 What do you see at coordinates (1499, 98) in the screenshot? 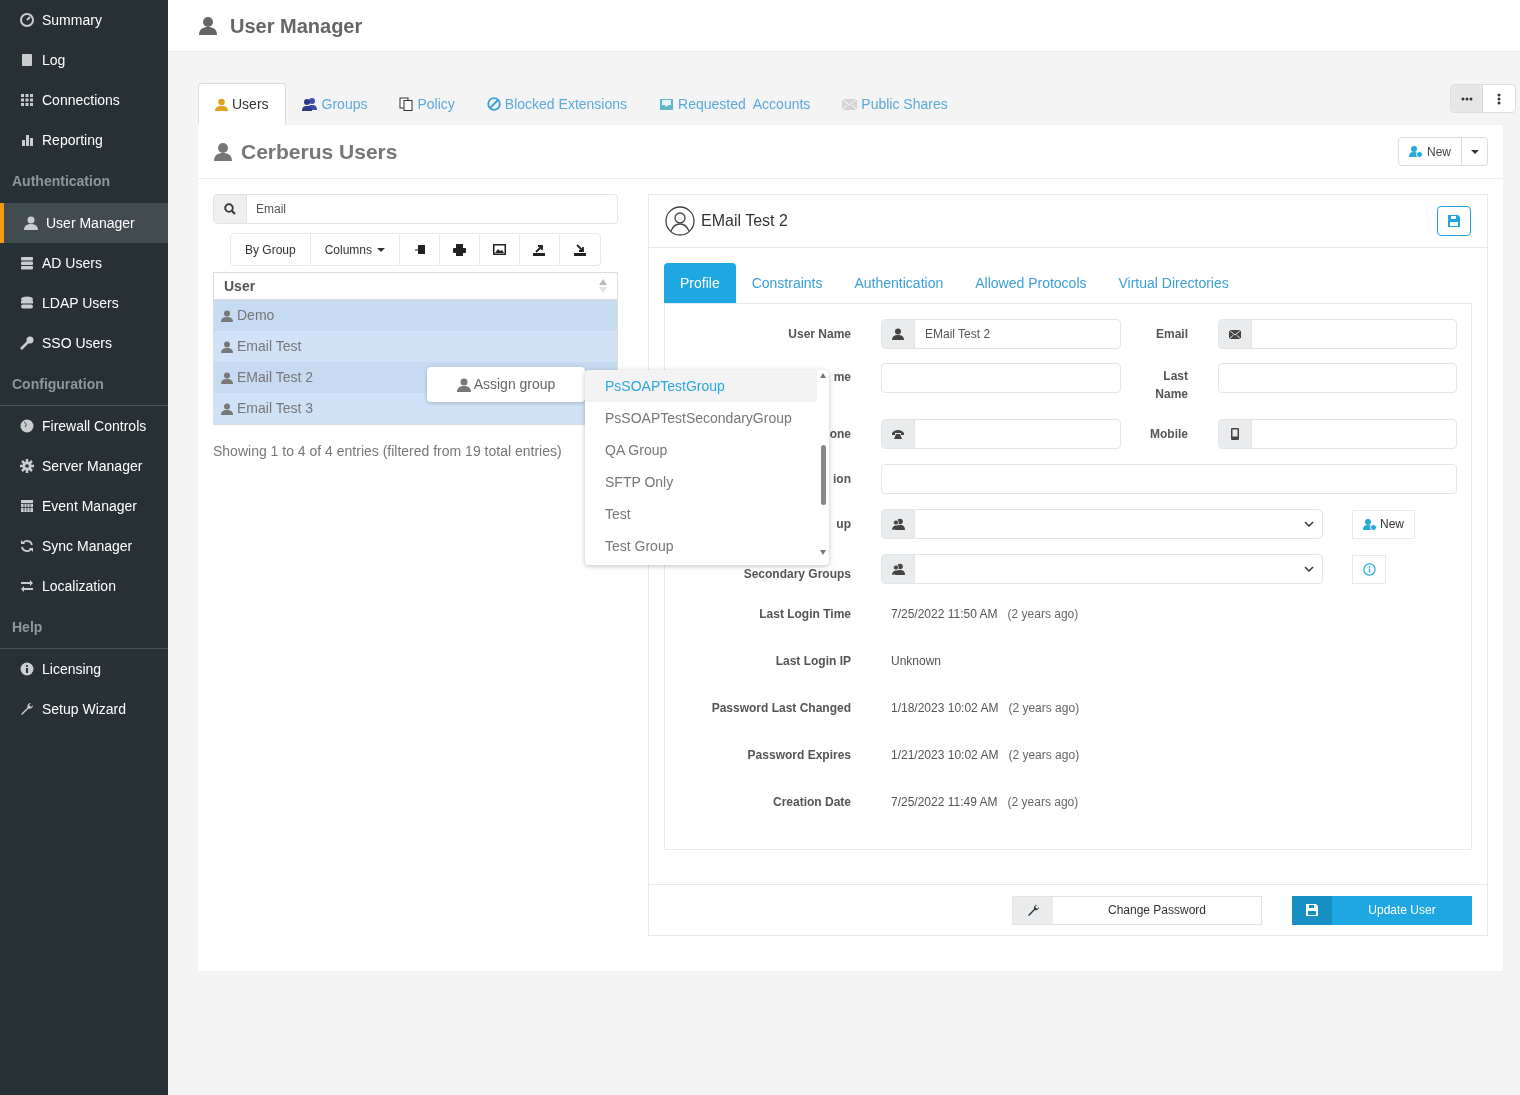
I see `kebab-icon` at bounding box center [1499, 98].